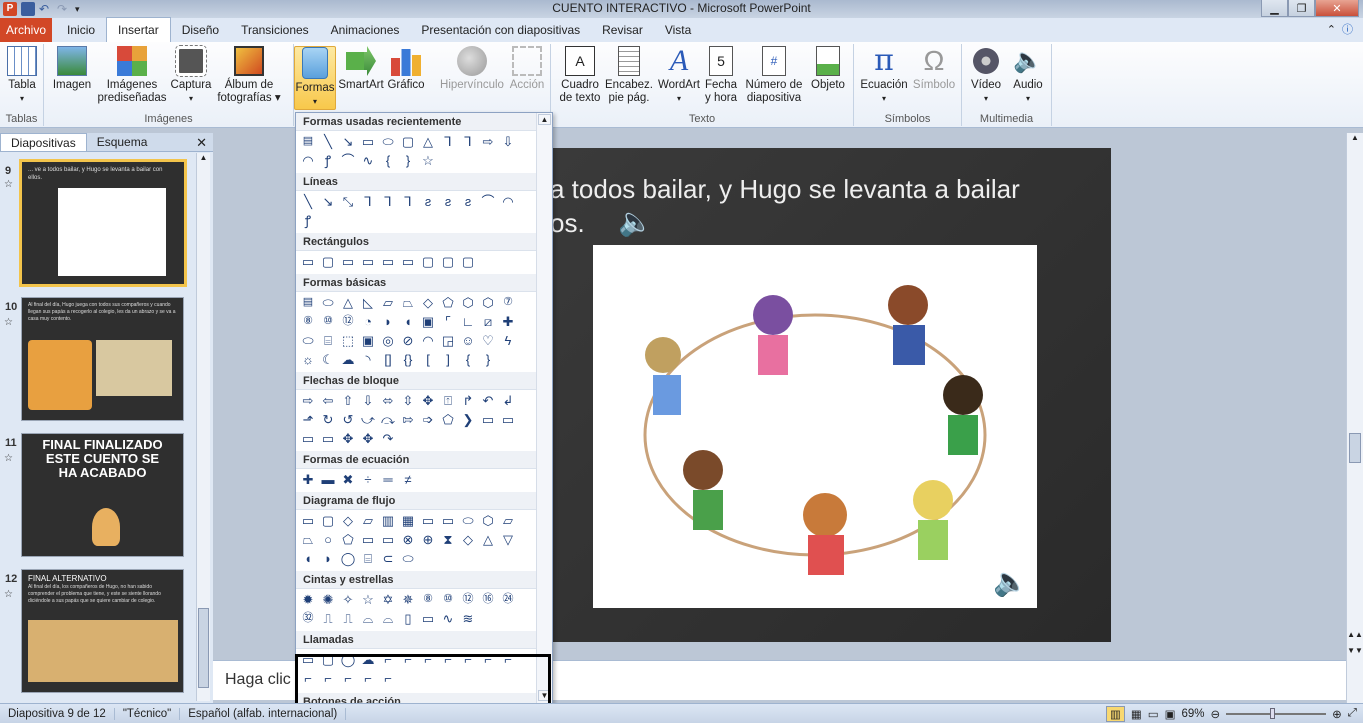 This screenshot has width=1363, height=723. What do you see at coordinates (203, 427) in the screenshot?
I see `slides-panel-scrollbar: ▲` at bounding box center [203, 427].